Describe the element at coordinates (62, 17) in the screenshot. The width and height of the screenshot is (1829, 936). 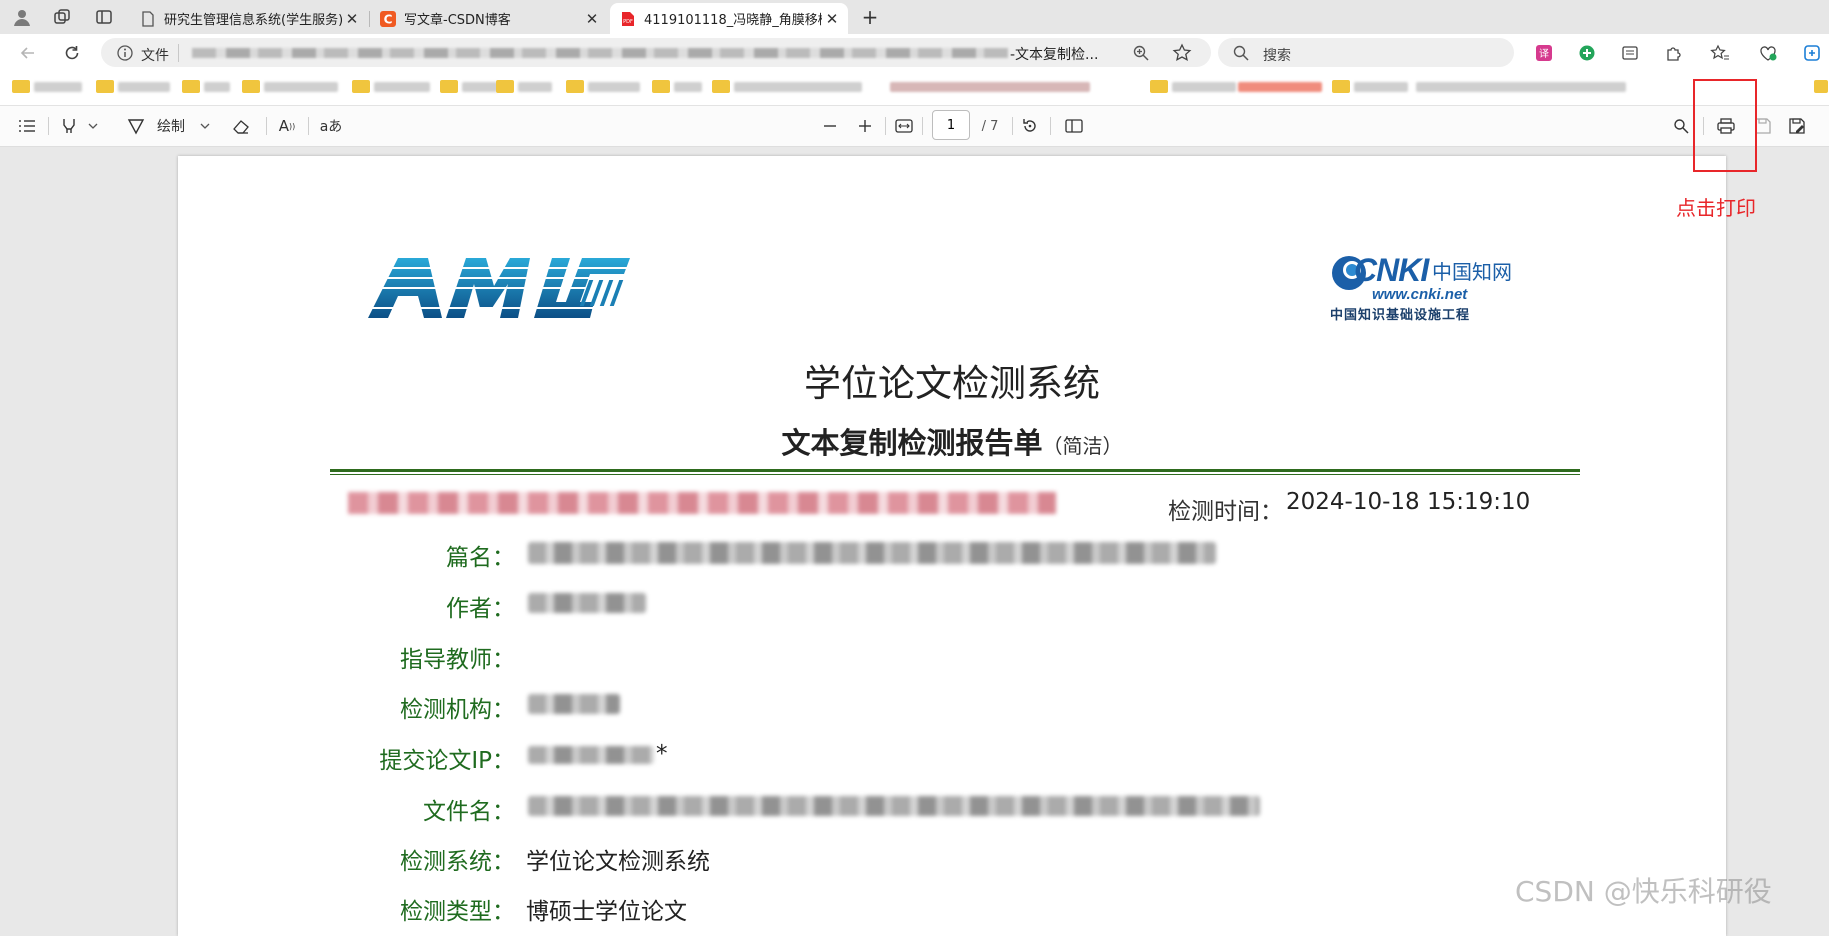
I see `workspaces-icon` at that location.